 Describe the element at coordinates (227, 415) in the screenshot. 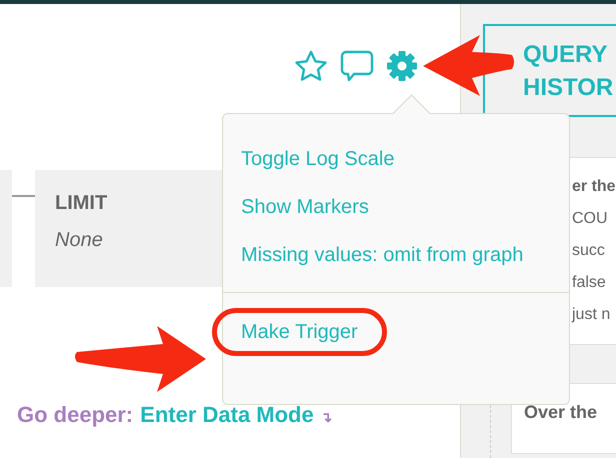

I see `data-mode-link: Enter Data Mode` at that location.